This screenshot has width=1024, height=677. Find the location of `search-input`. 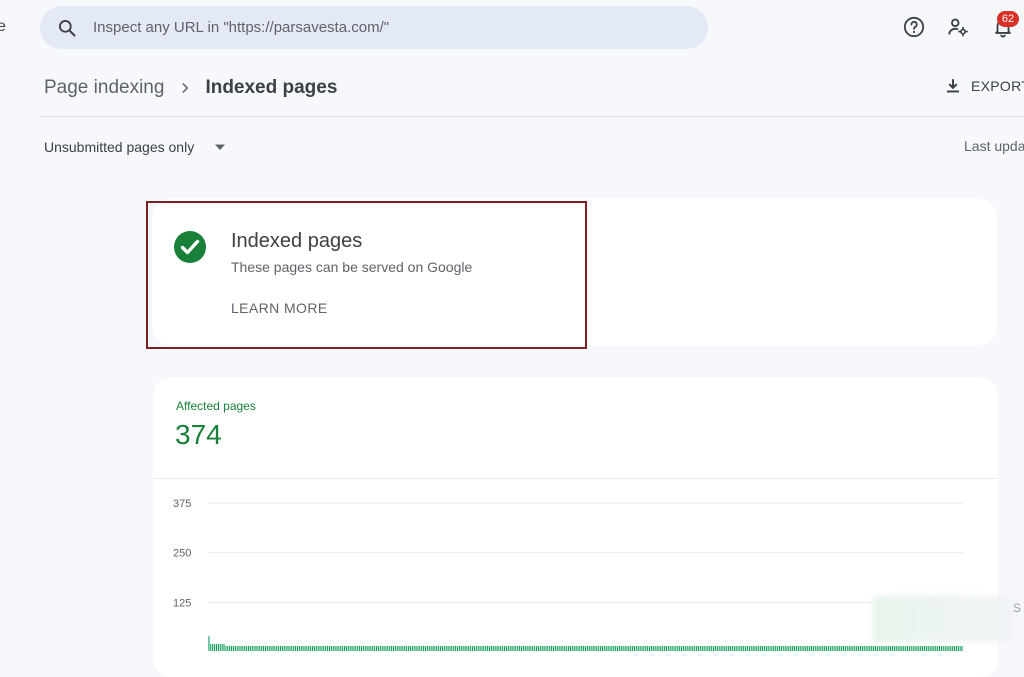

search-input is located at coordinates (373, 27).